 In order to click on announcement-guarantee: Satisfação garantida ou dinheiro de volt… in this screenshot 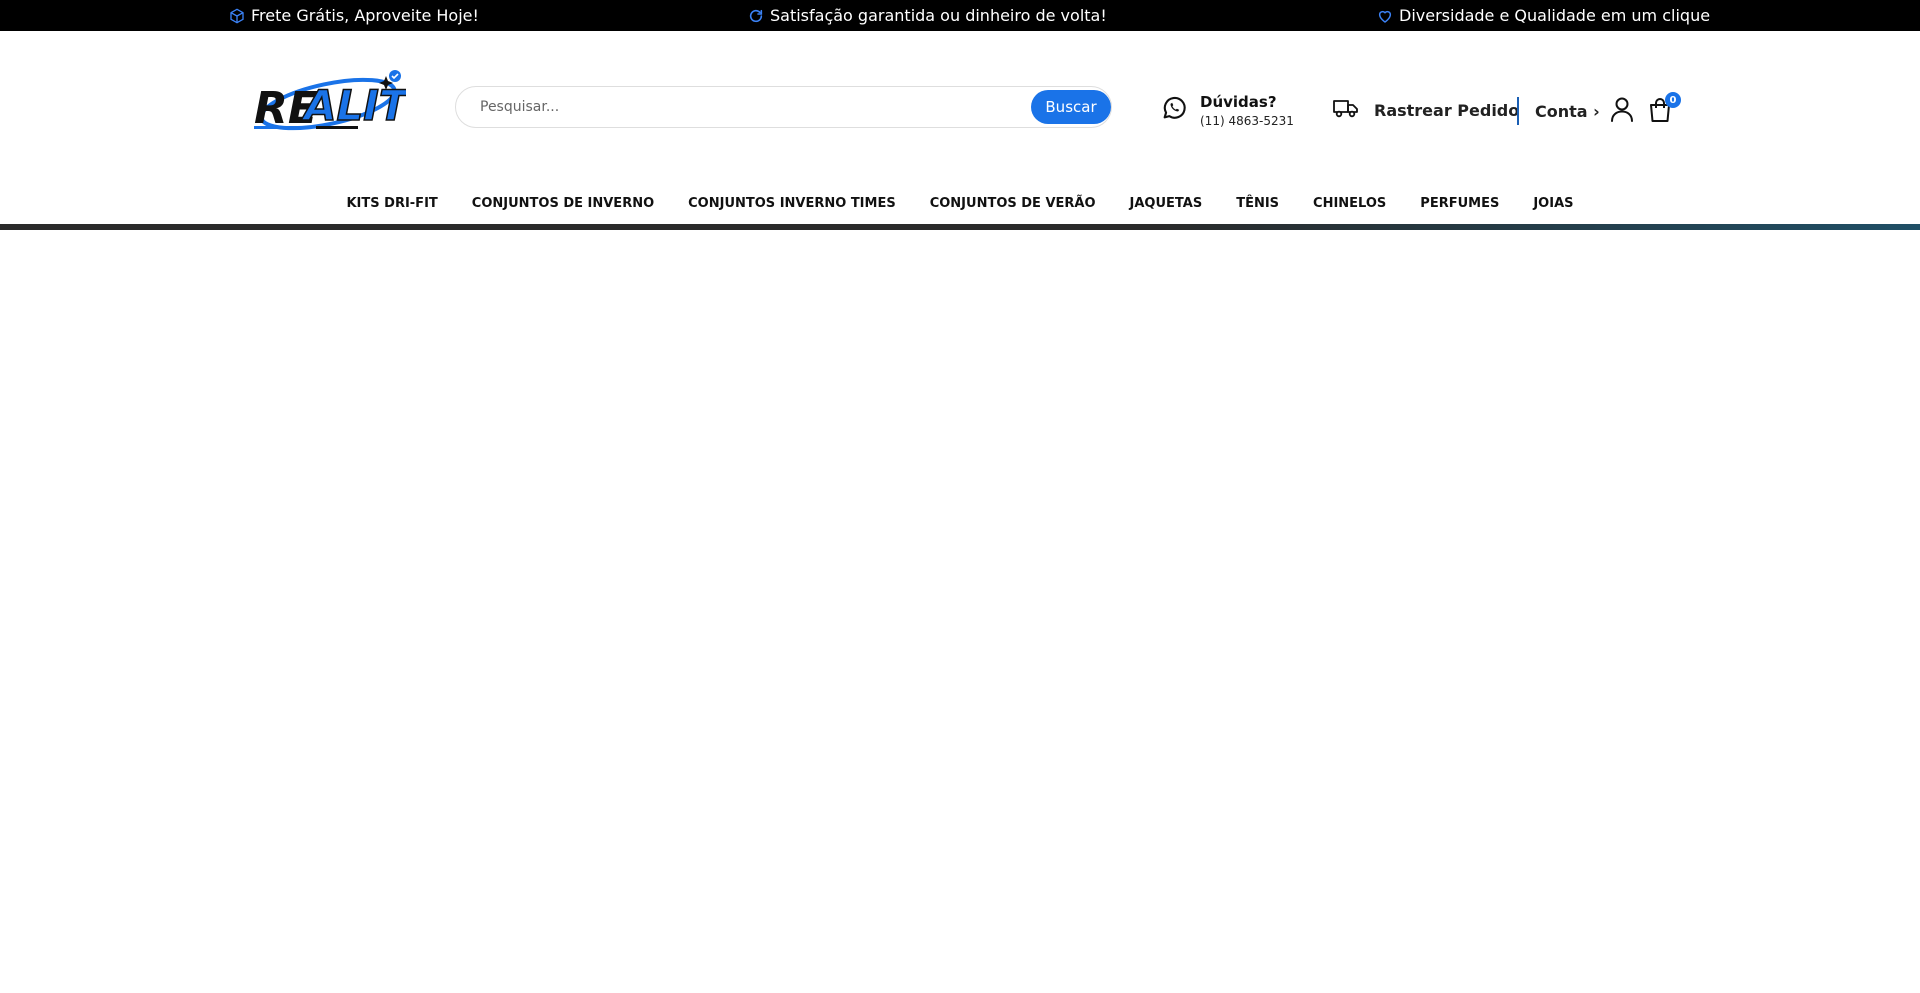, I will do `click(927, 15)`.